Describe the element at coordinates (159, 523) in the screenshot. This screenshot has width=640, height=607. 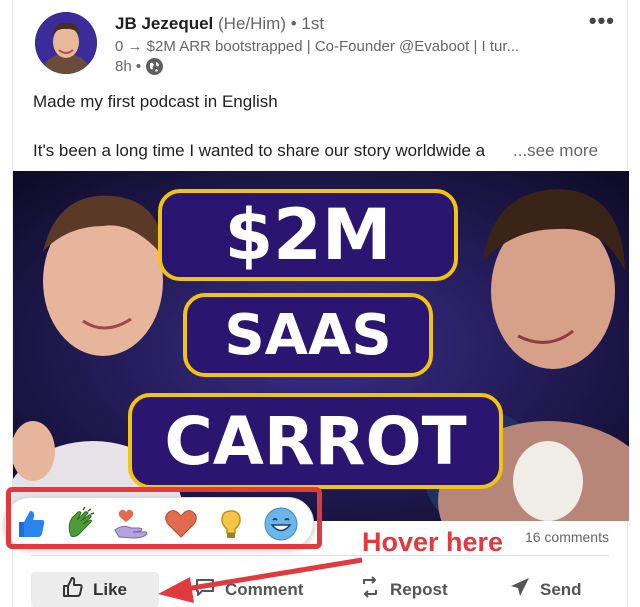
I see `reactions-menu` at that location.